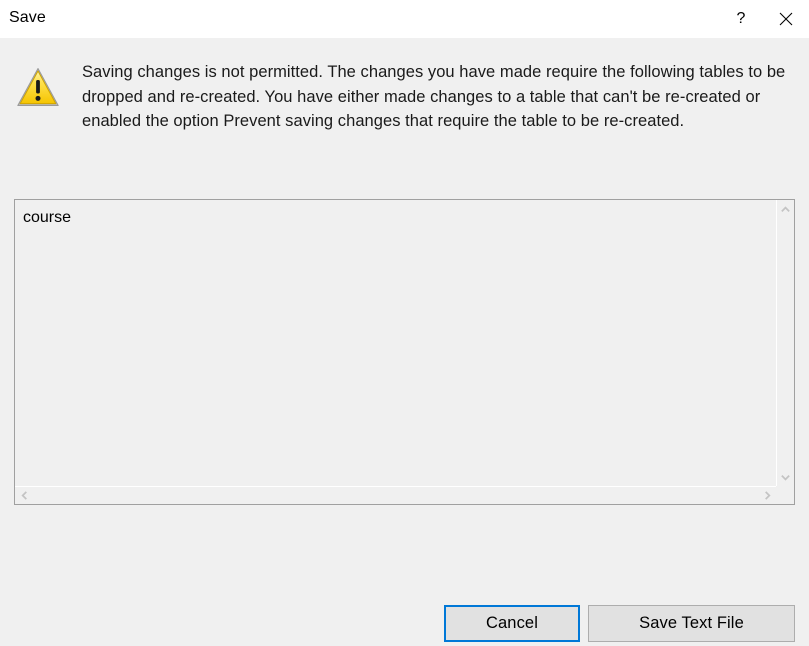  Describe the element at coordinates (27, 17) in the screenshot. I see `window-title: Save` at that location.